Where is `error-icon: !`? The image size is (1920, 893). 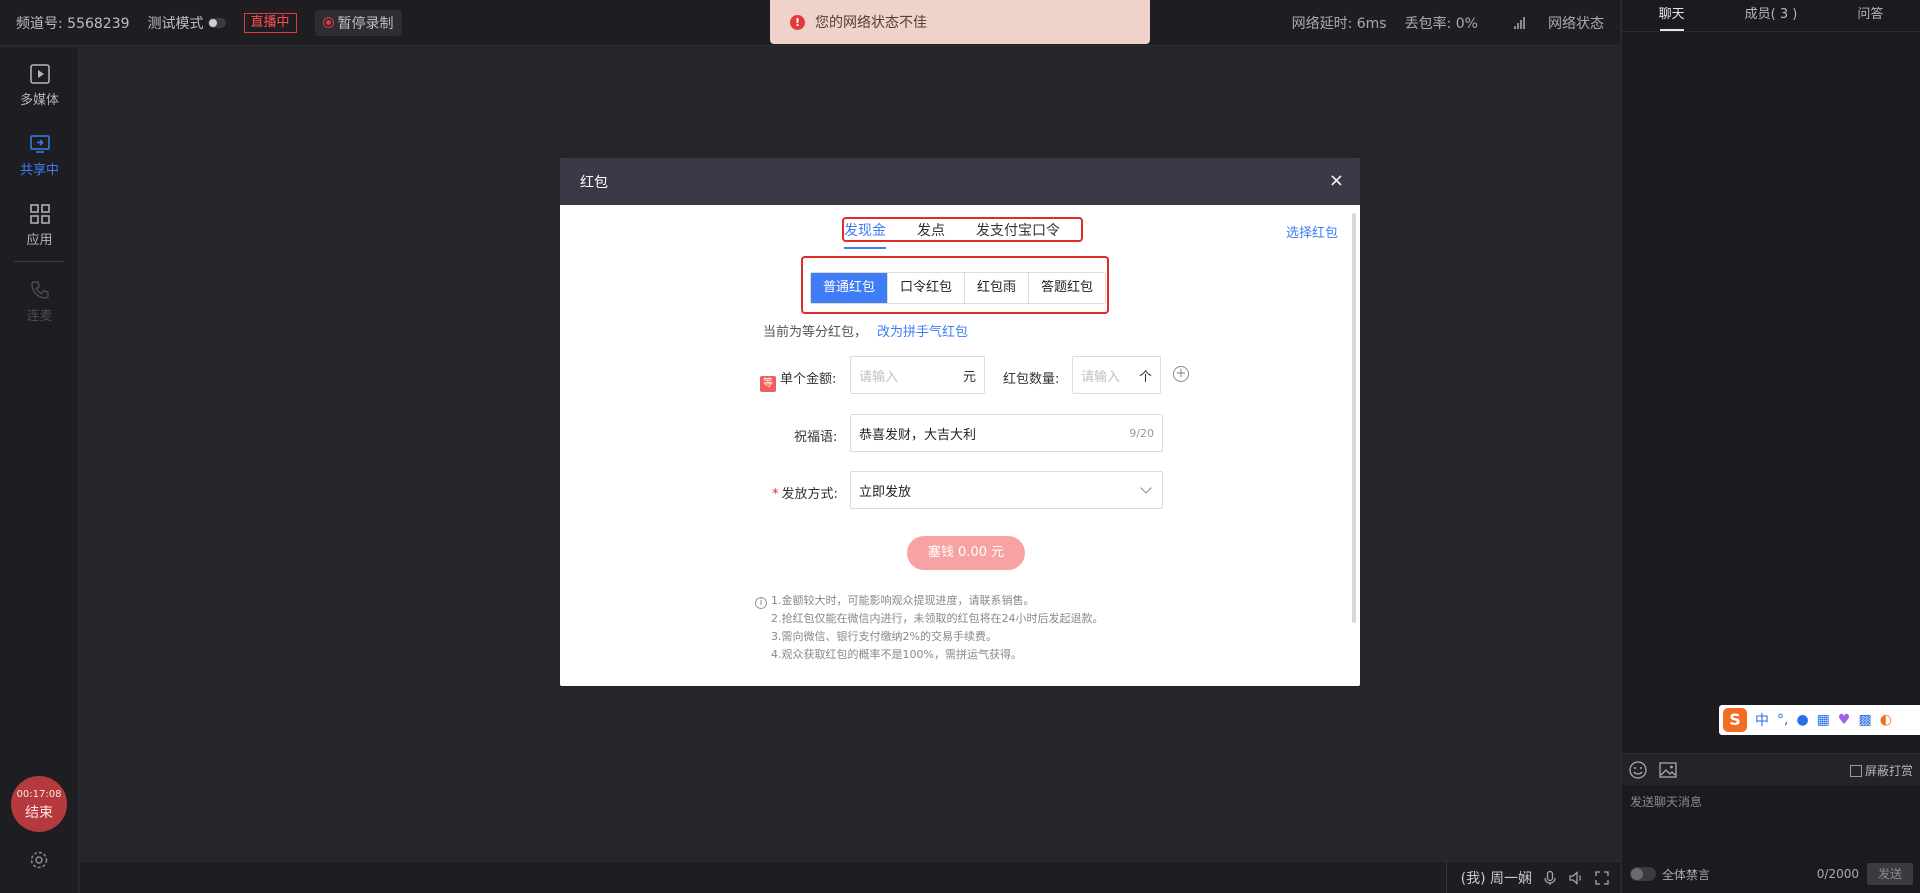
error-icon: ! is located at coordinates (797, 22).